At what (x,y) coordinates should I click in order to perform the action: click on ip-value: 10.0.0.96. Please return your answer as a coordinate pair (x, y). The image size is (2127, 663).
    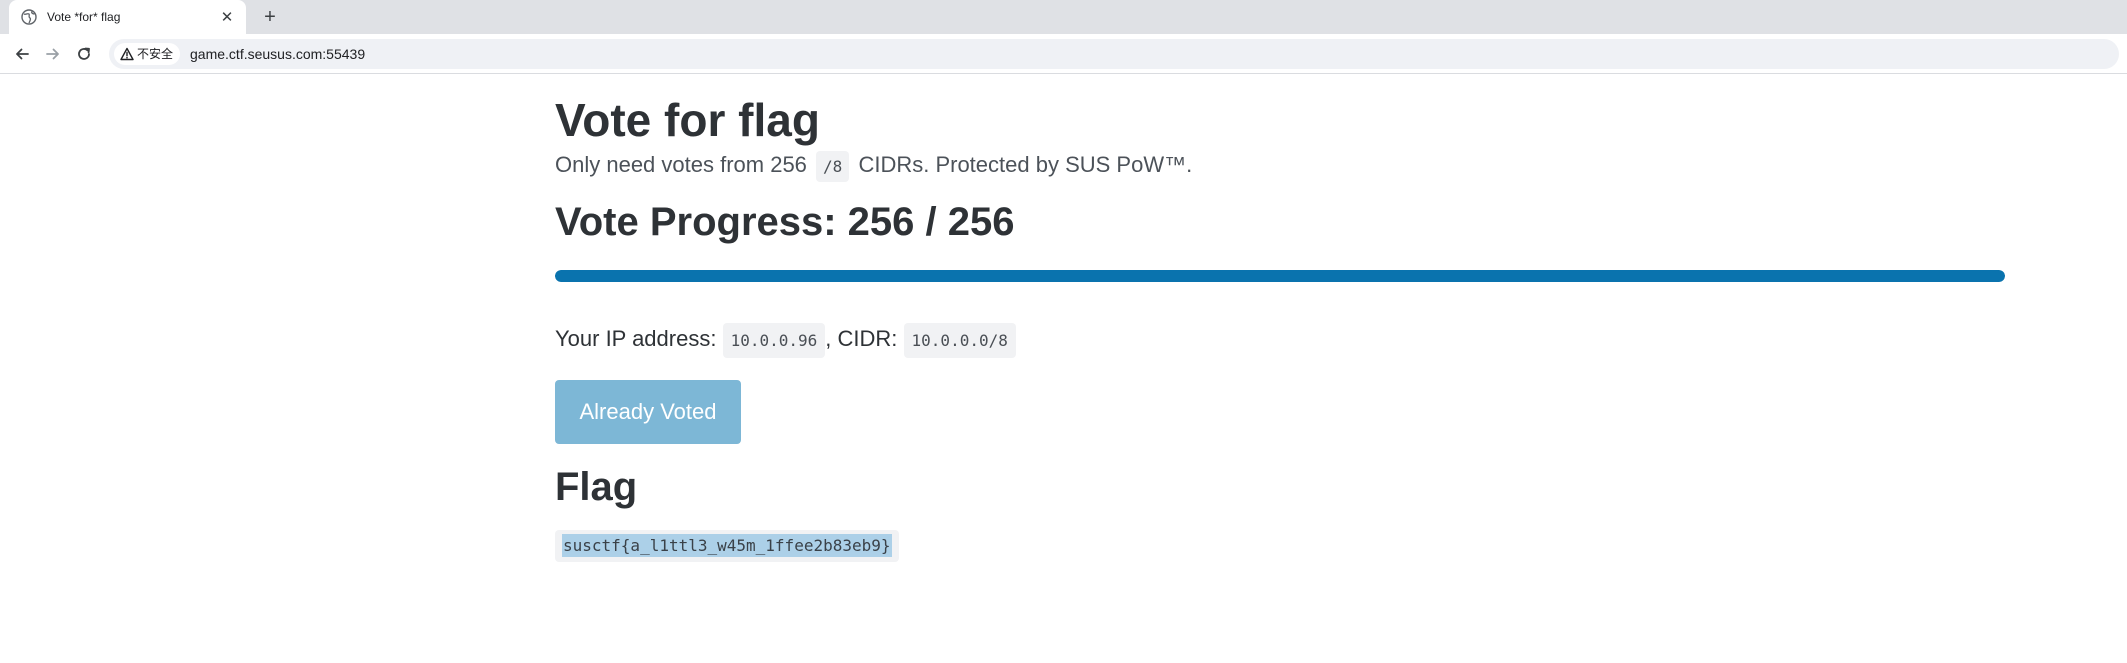
    Looking at the image, I should click on (774, 340).